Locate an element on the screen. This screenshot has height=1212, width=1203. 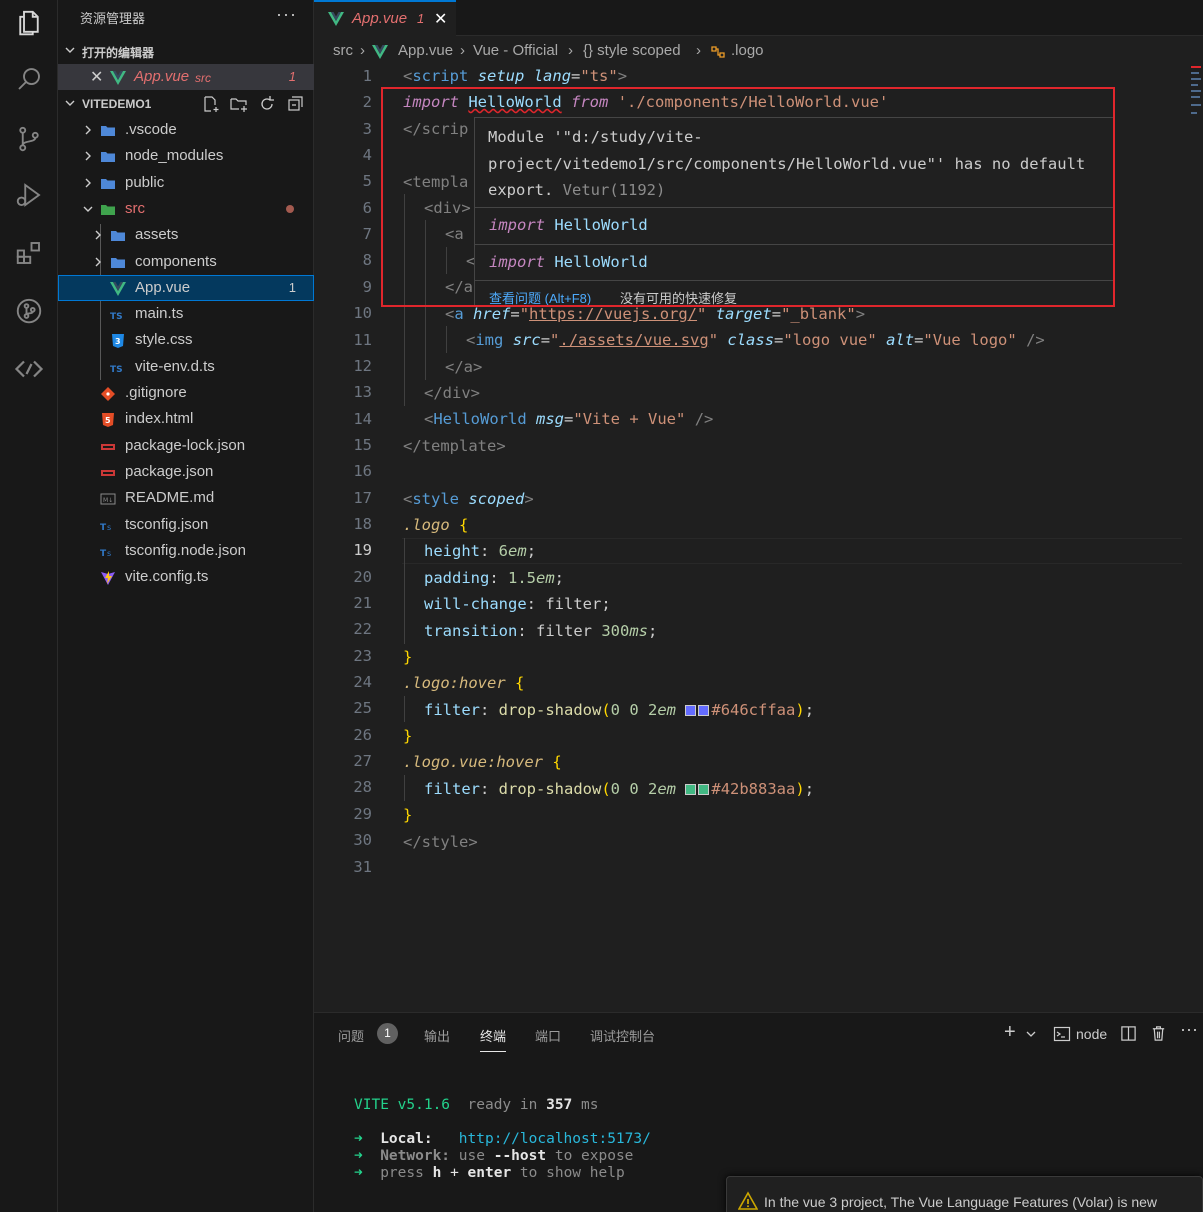
tree-item-public: public is located at coordinates (186, 183).